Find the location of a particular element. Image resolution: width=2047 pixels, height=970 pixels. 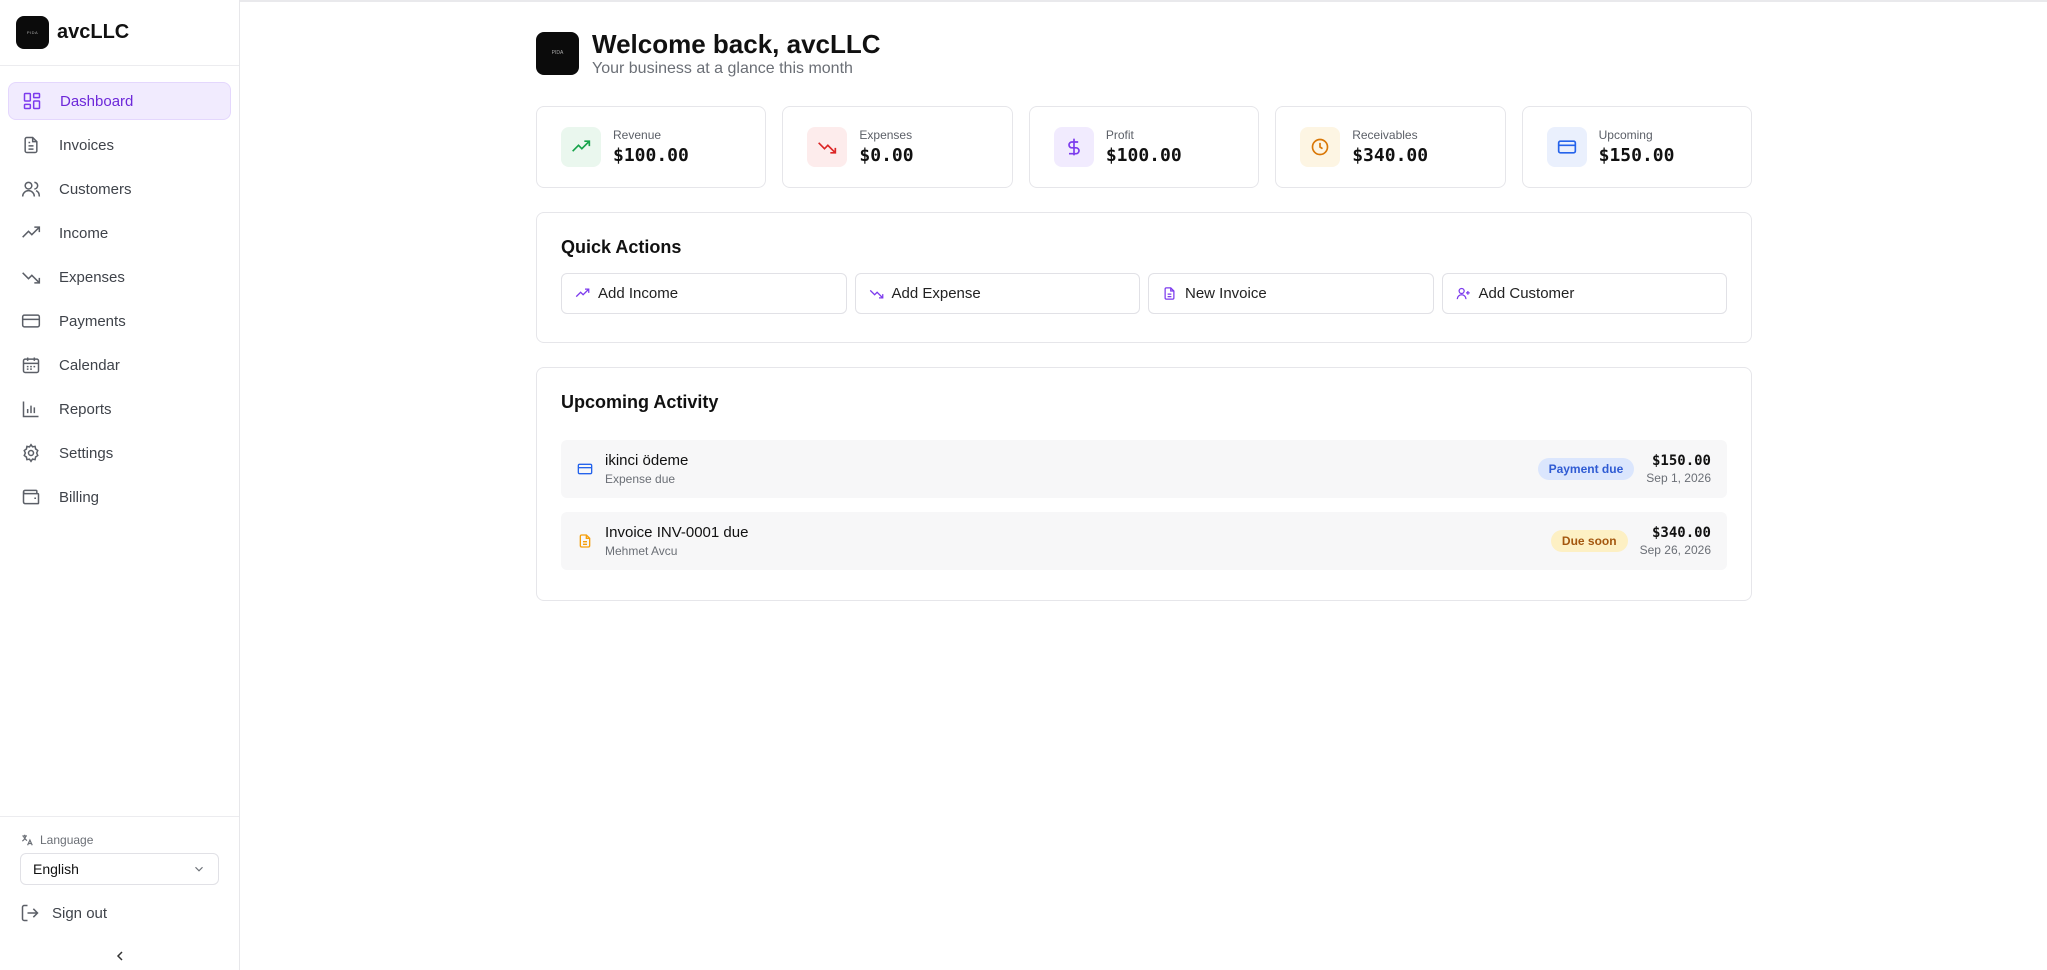

sidebar-item-calendar: Calendar is located at coordinates (119, 365).